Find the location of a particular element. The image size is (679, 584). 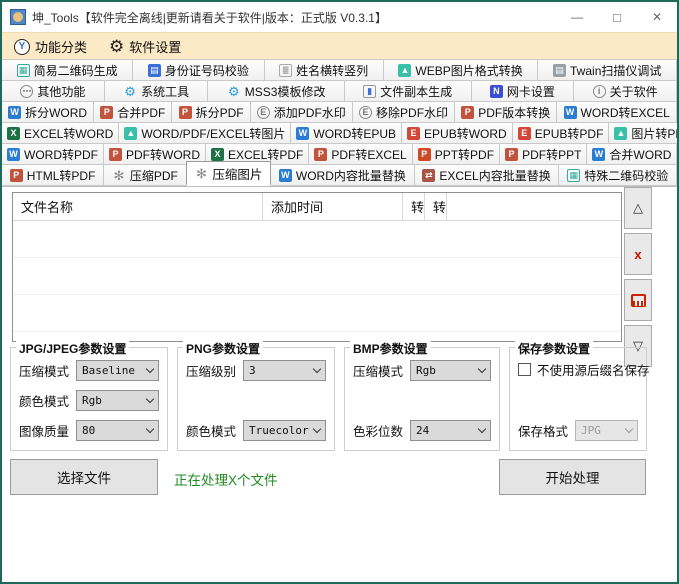

start-processing-button: 开始处理 is located at coordinates (572, 477).